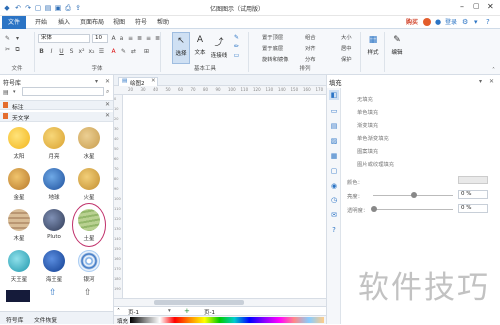  What do you see at coordinates (272, 37) in the screenshot?
I see `bring-to-front-button: 置于顶层` at bounding box center [272, 37].